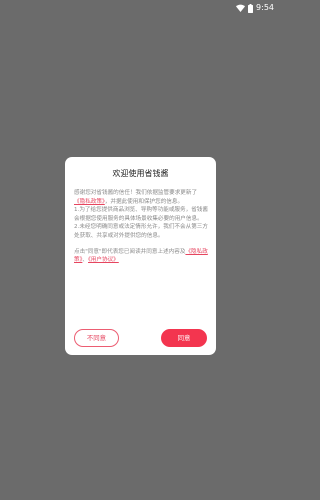 Image resolution: width=320 pixels, height=500 pixels. Describe the element at coordinates (130, 251) in the screenshot. I see `consent-text: 点击"同意"即代表您已阅读并同意上述内容及` at that location.